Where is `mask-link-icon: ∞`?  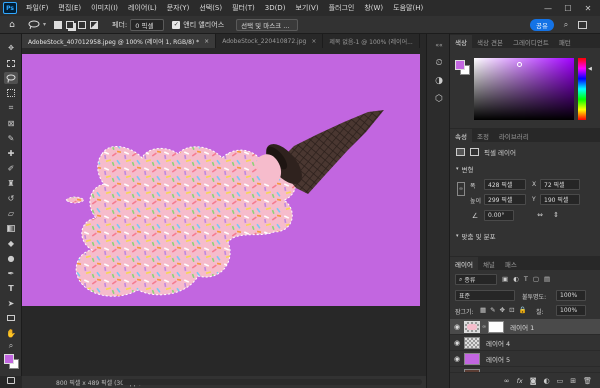
mask-link-icon: ∞ is located at coordinates (484, 327).